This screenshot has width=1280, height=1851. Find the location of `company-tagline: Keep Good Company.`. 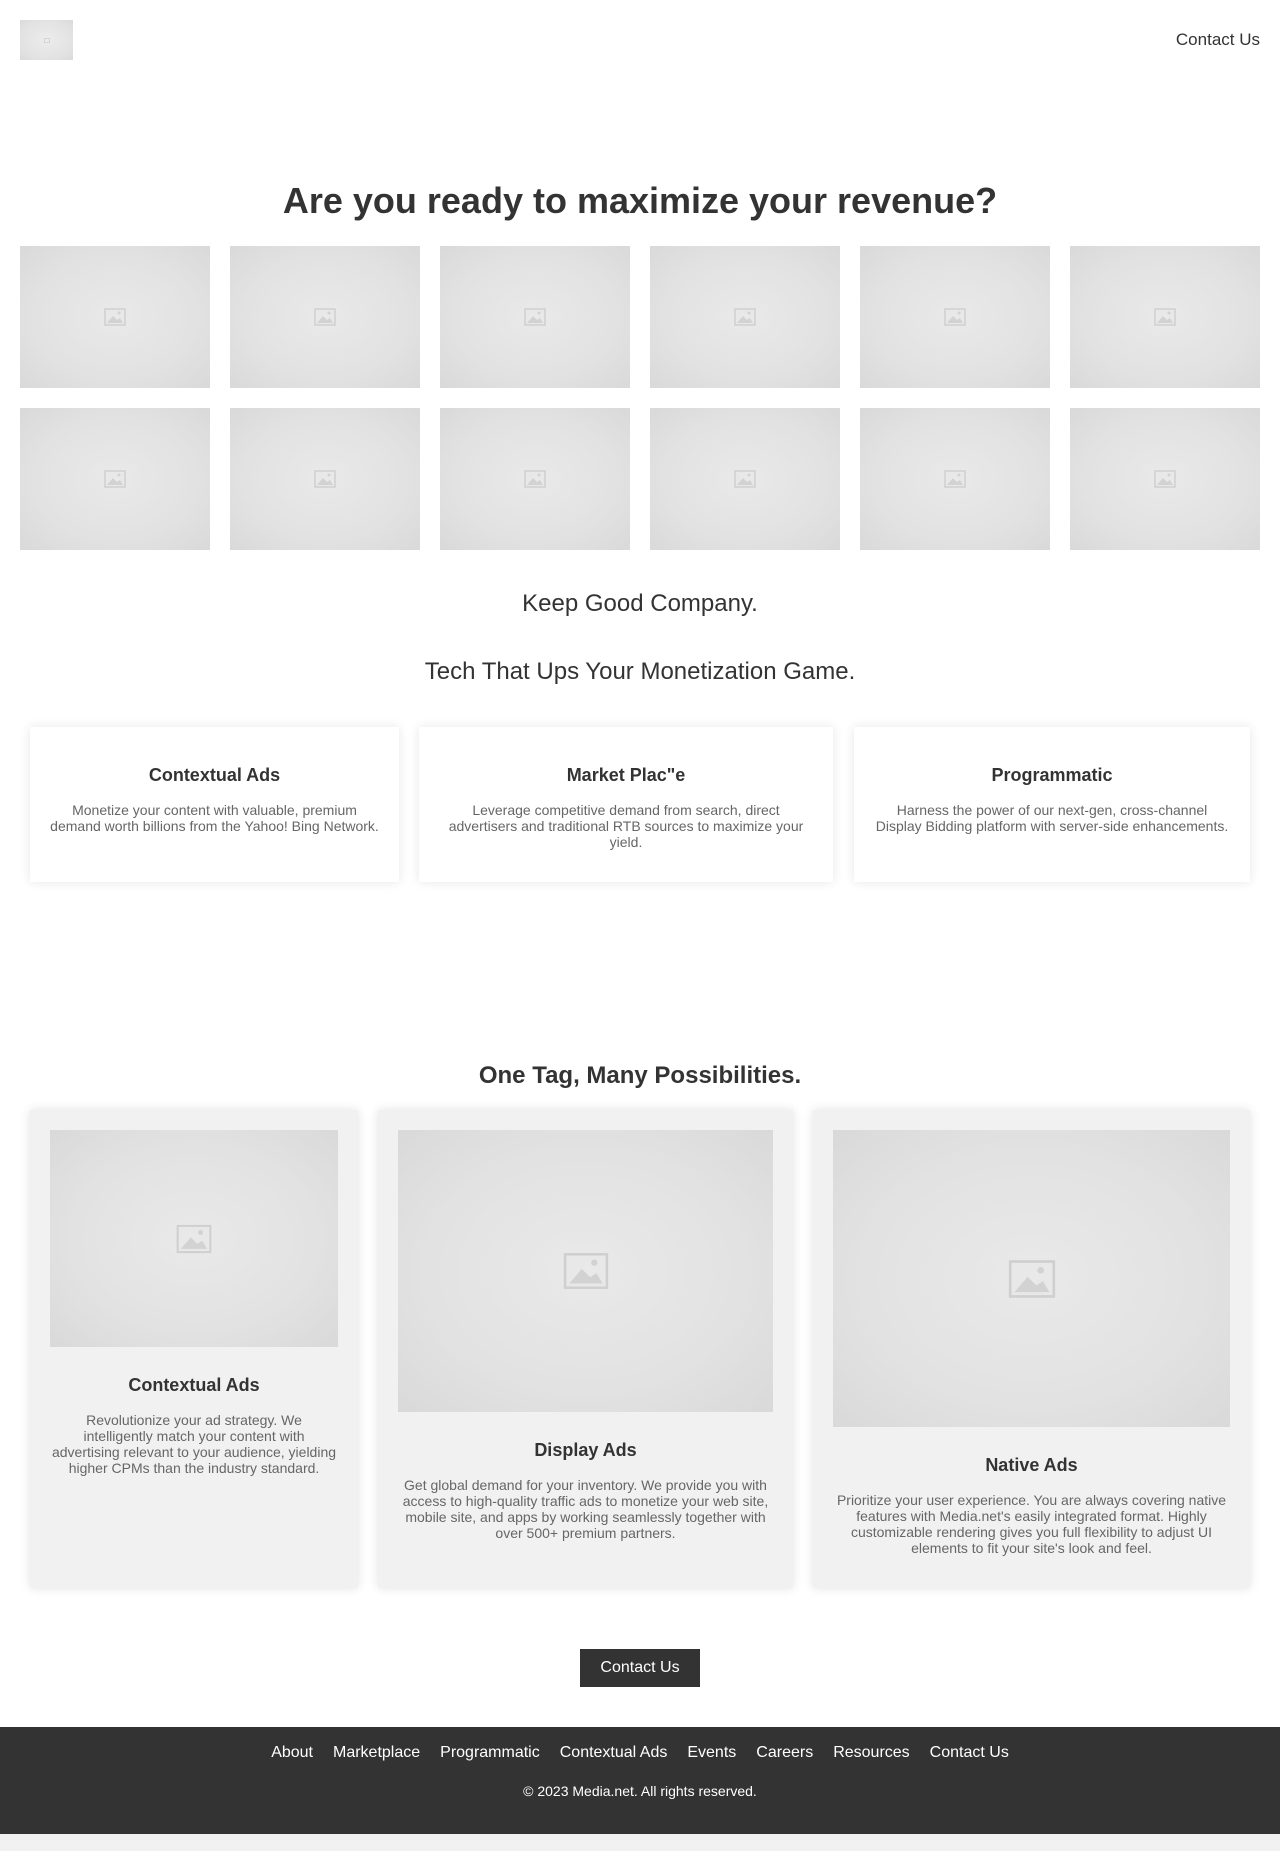

company-tagline: Keep Good Company. is located at coordinates (640, 603).